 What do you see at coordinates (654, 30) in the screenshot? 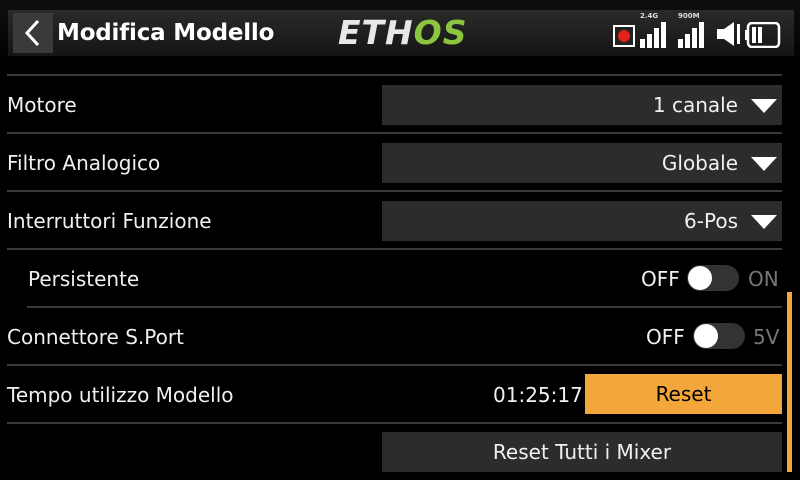
I see `signal-2-4g-icon: 2.4G` at bounding box center [654, 30].